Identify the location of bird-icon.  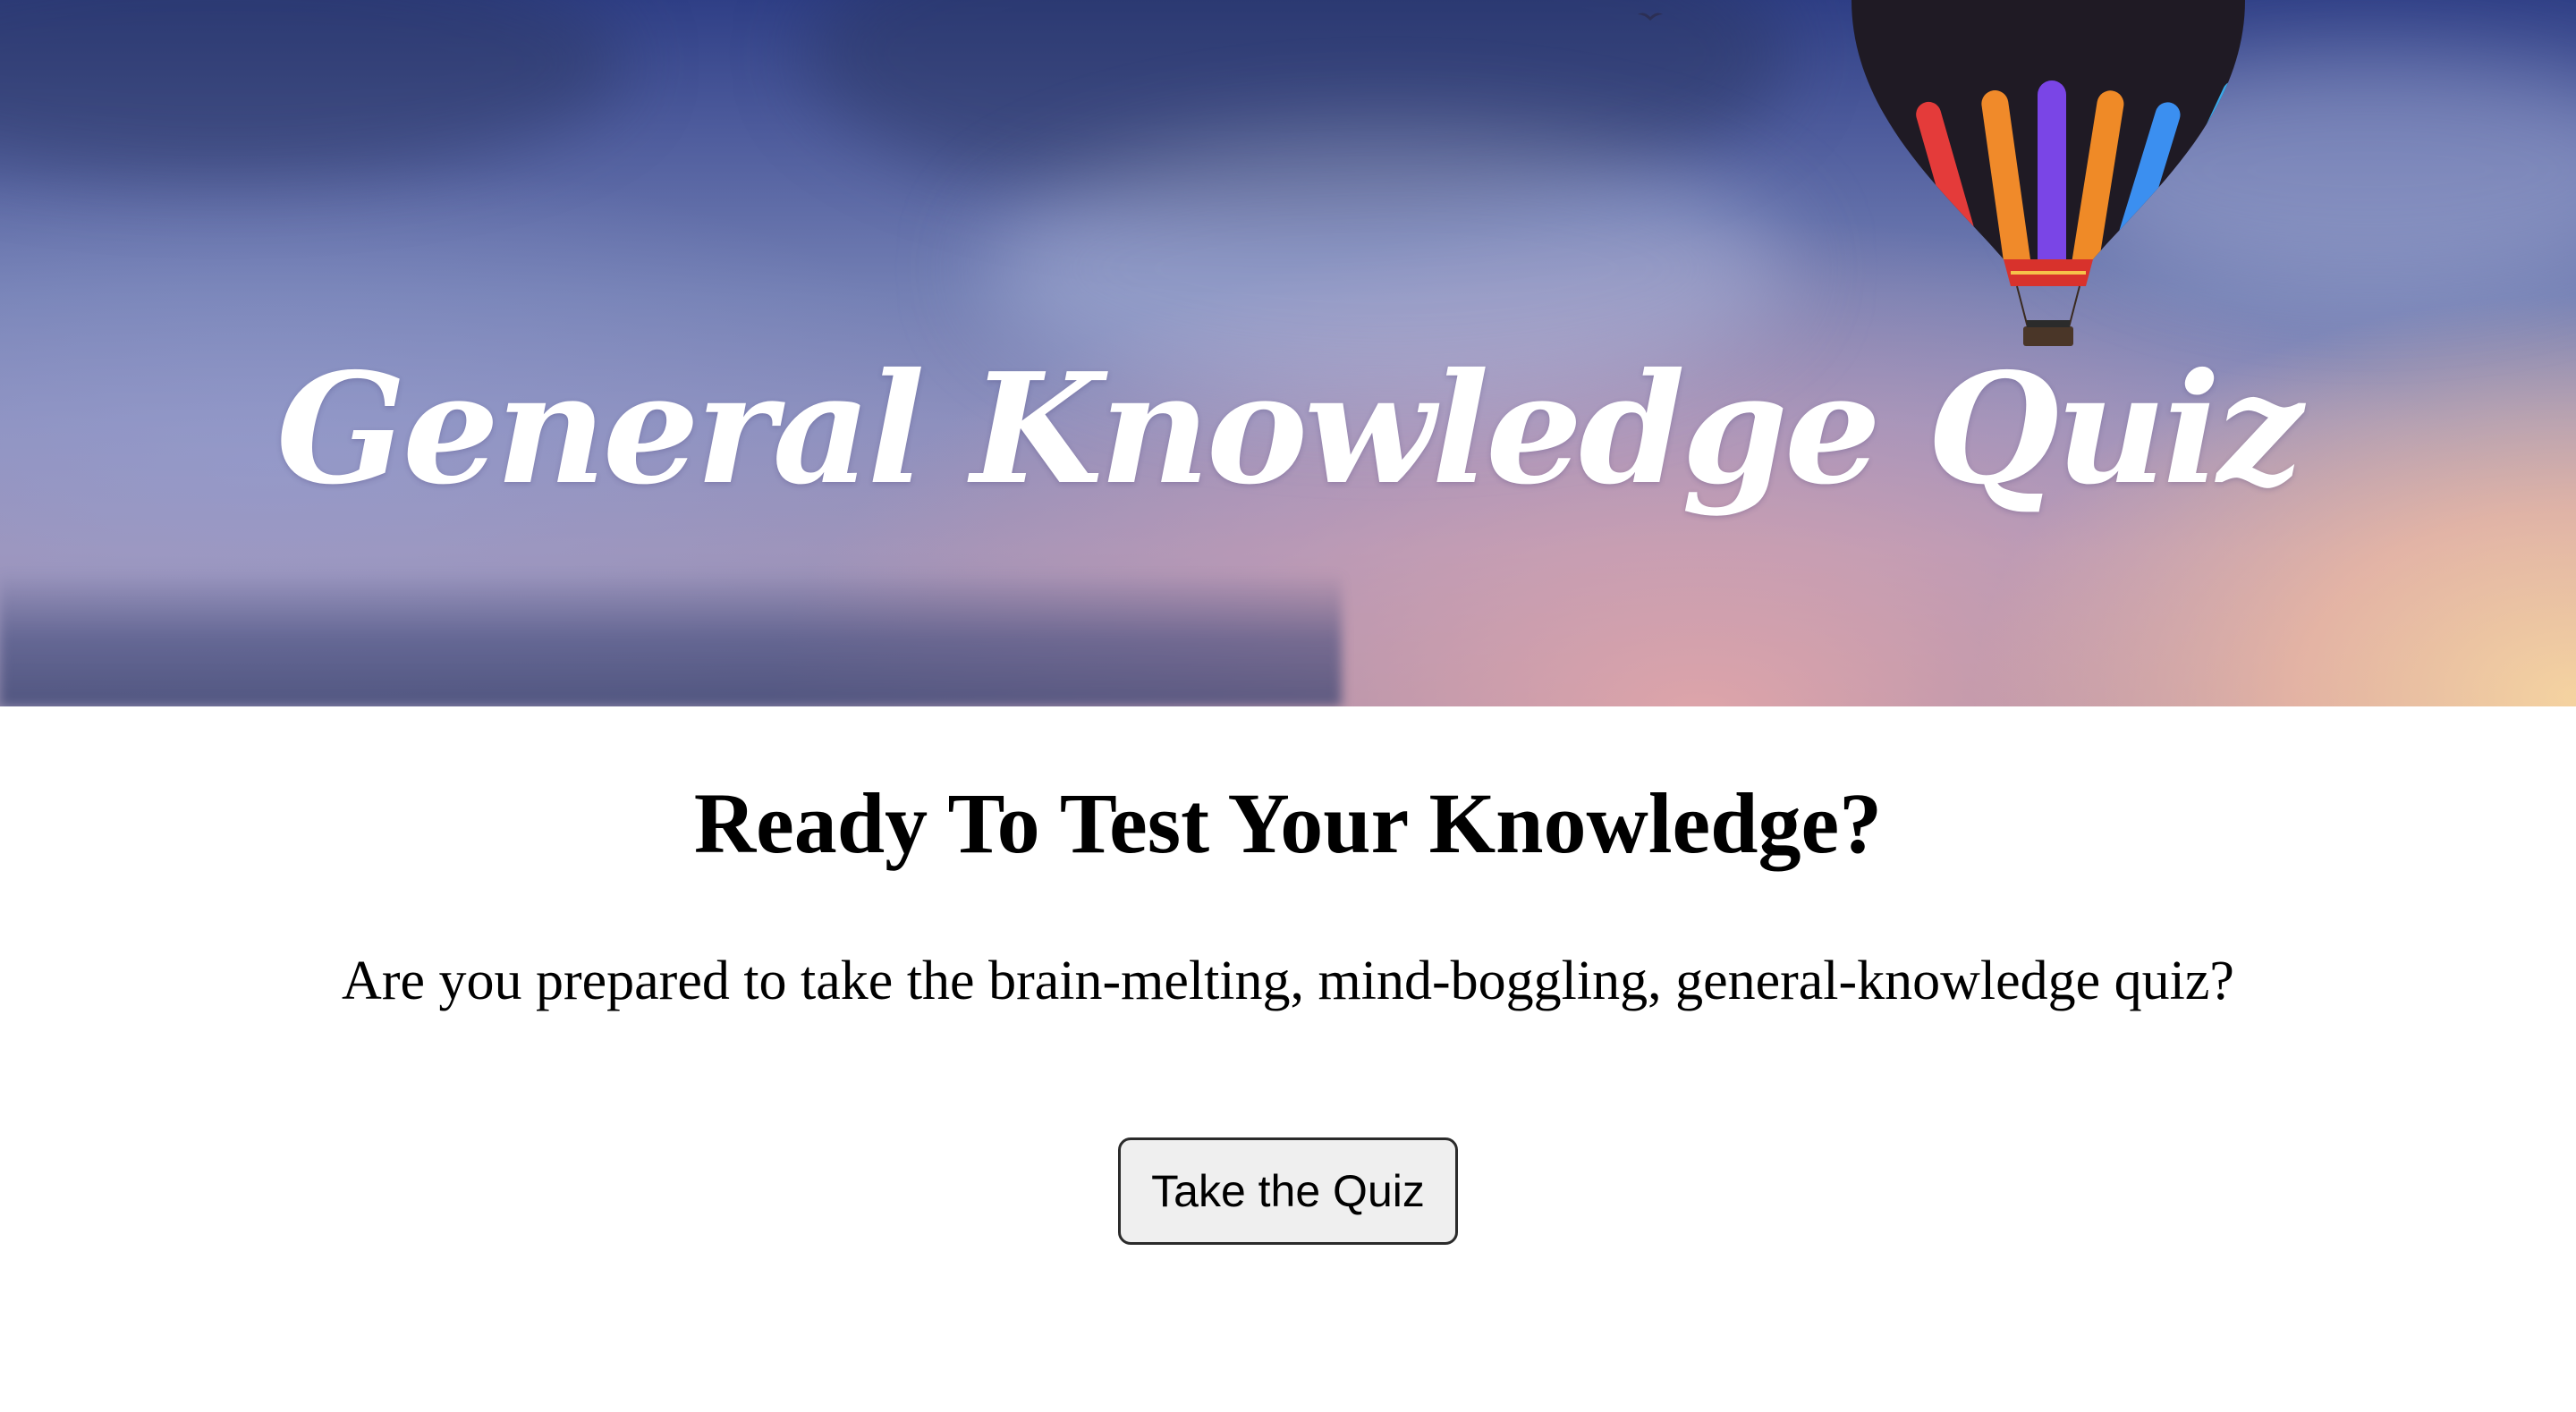
(1650, 17).